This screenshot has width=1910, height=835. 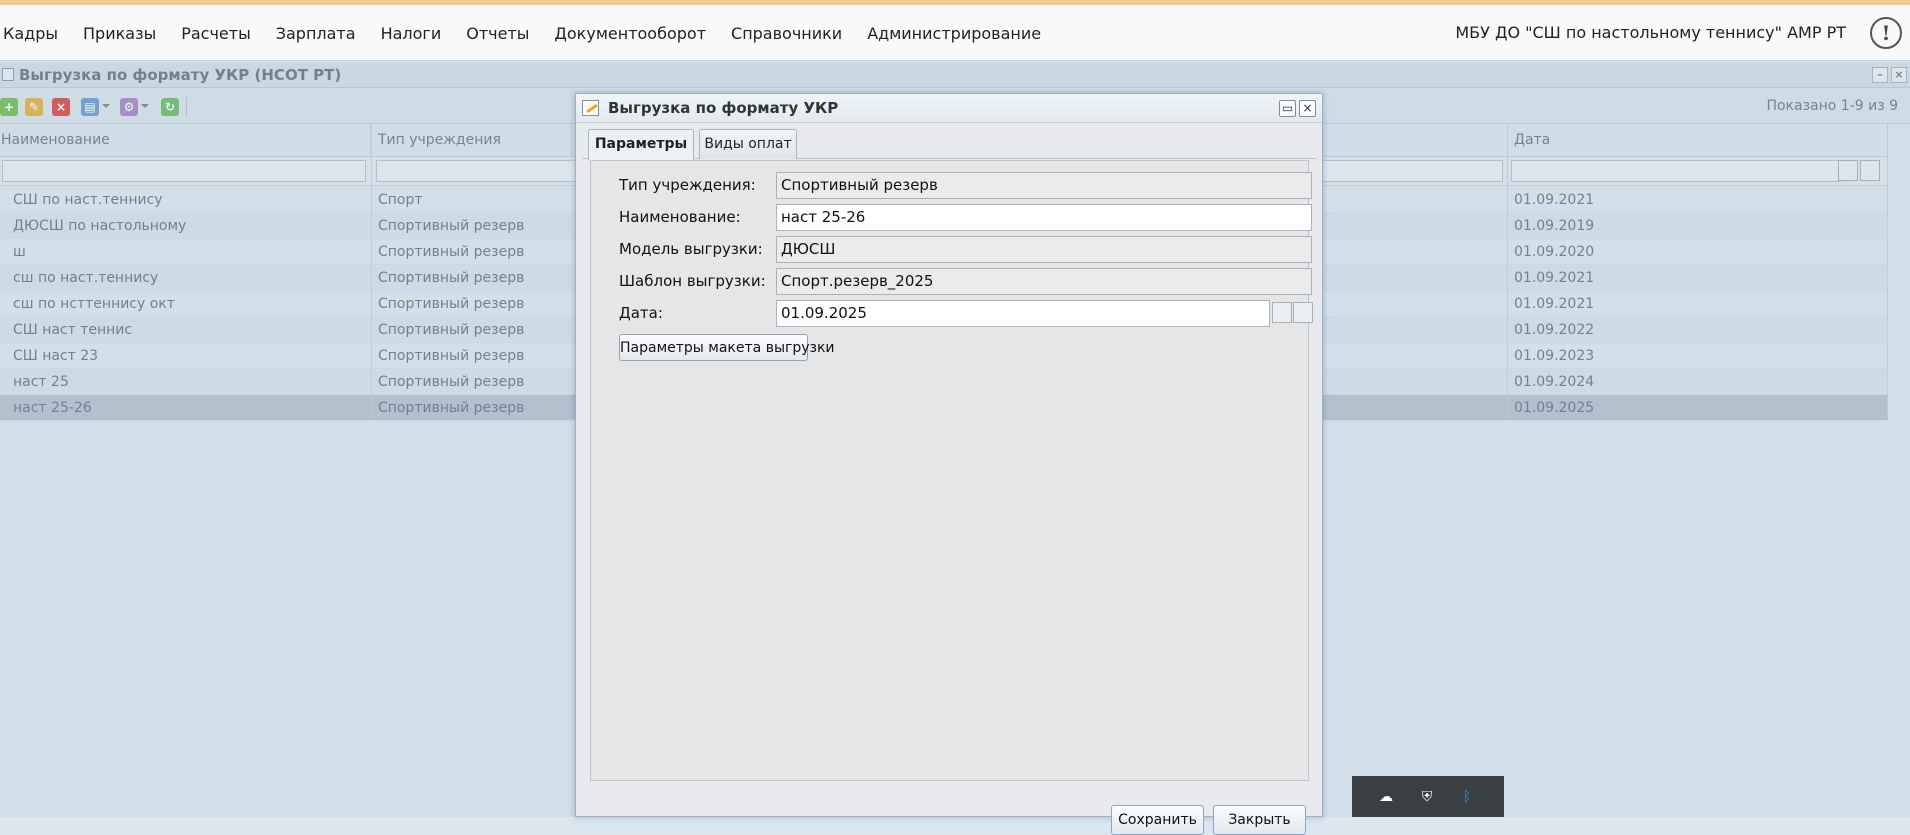 I want to click on column-header-type: Тип учреждения, so click(x=472, y=140).